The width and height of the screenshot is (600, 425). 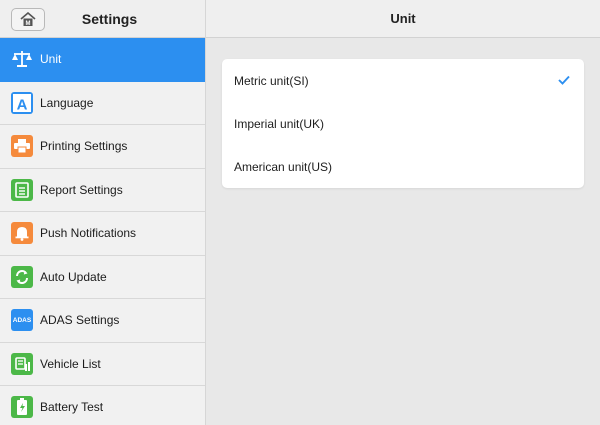 What do you see at coordinates (283, 166) in the screenshot?
I see `unit-option-label: American unit(US)` at bounding box center [283, 166].